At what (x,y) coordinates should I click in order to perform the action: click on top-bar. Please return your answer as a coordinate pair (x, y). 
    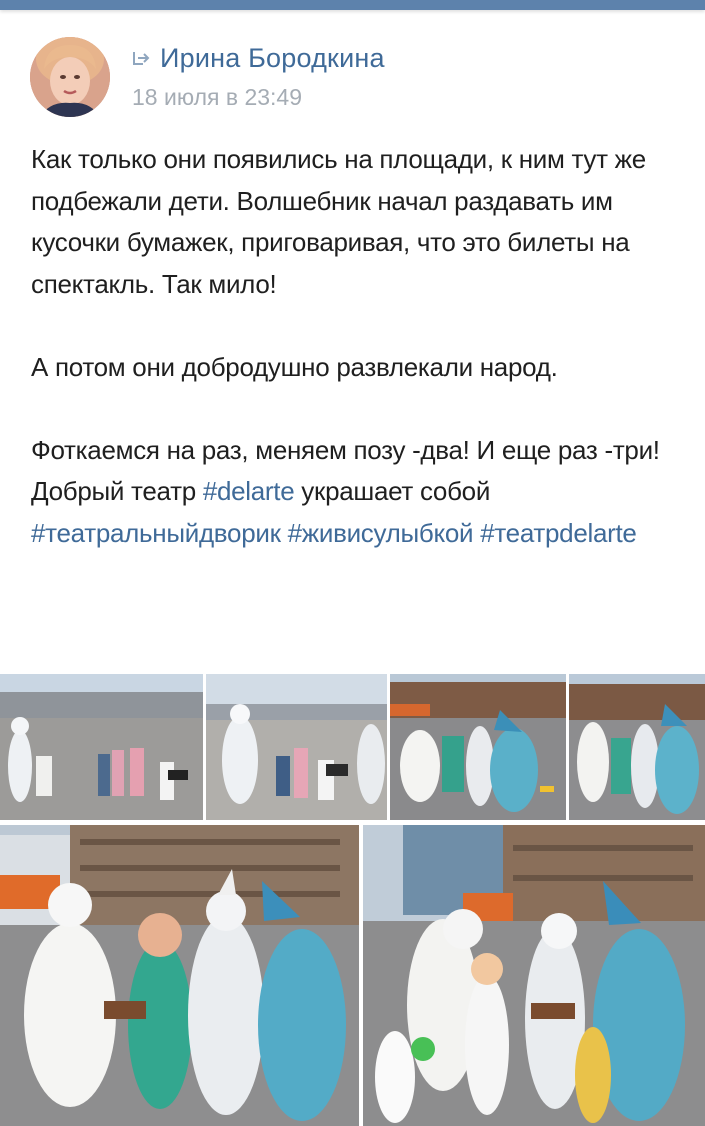
    Looking at the image, I should click on (352, 5).